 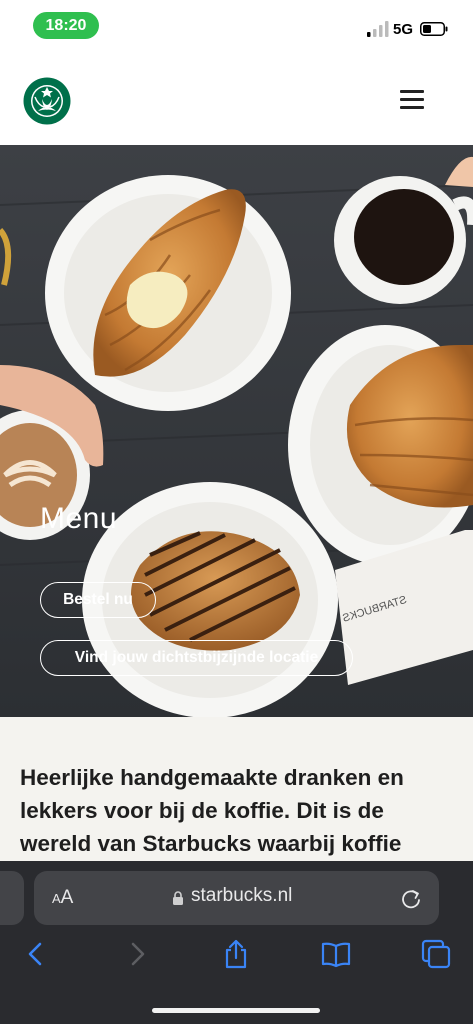 I want to click on address-bar: AA starbucks.nl, so click(x=236, y=898).